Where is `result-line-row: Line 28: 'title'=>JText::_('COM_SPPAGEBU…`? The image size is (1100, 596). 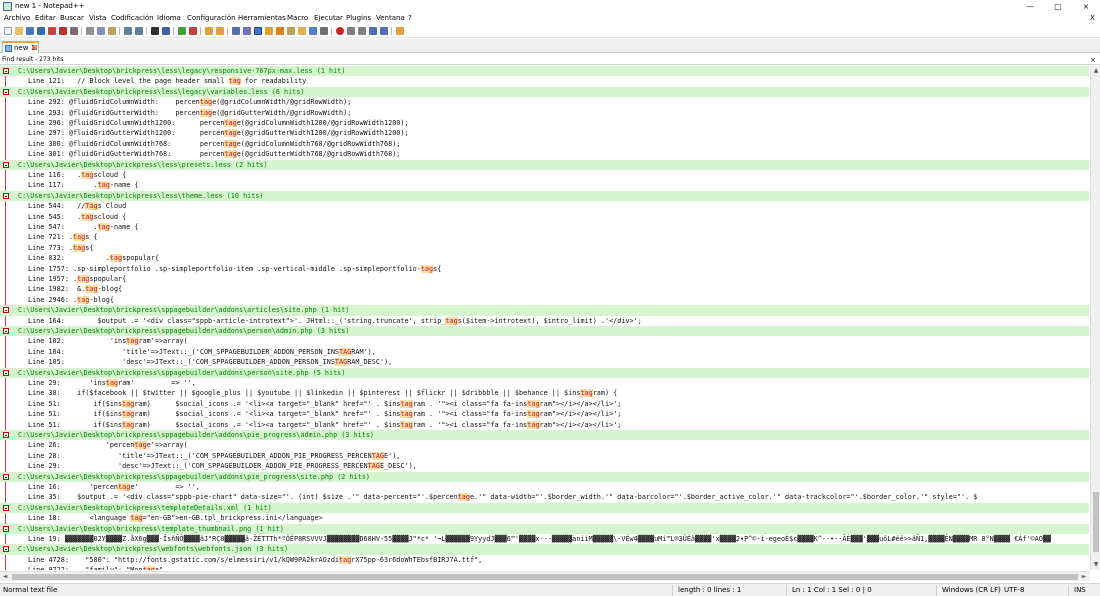 result-line-row: Line 28: 'title'=>JText::_('COM_SPPAGEBU… is located at coordinates (544, 456).